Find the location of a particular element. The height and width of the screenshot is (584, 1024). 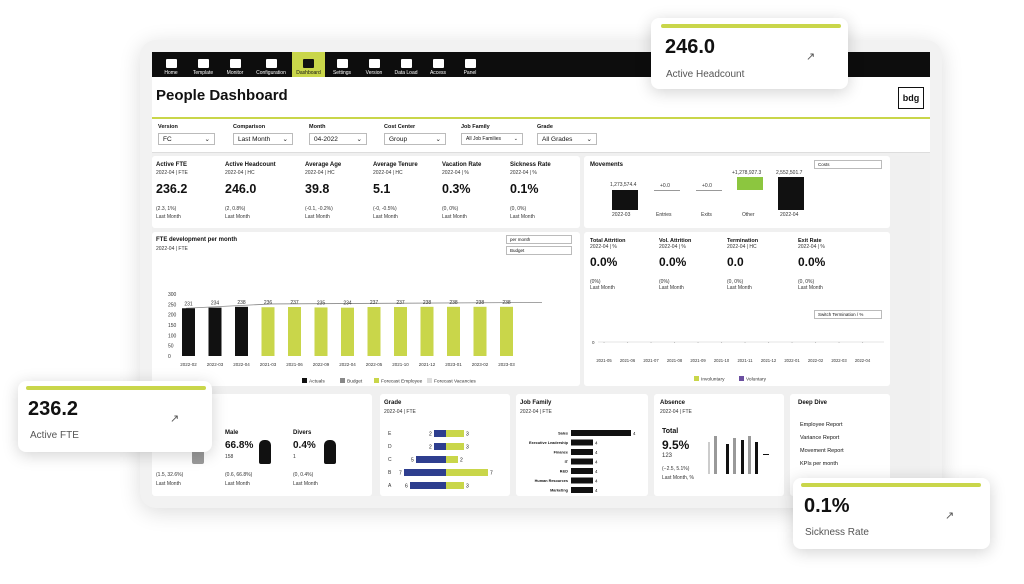

movement-bar-exits is located at coordinates (709, 190).